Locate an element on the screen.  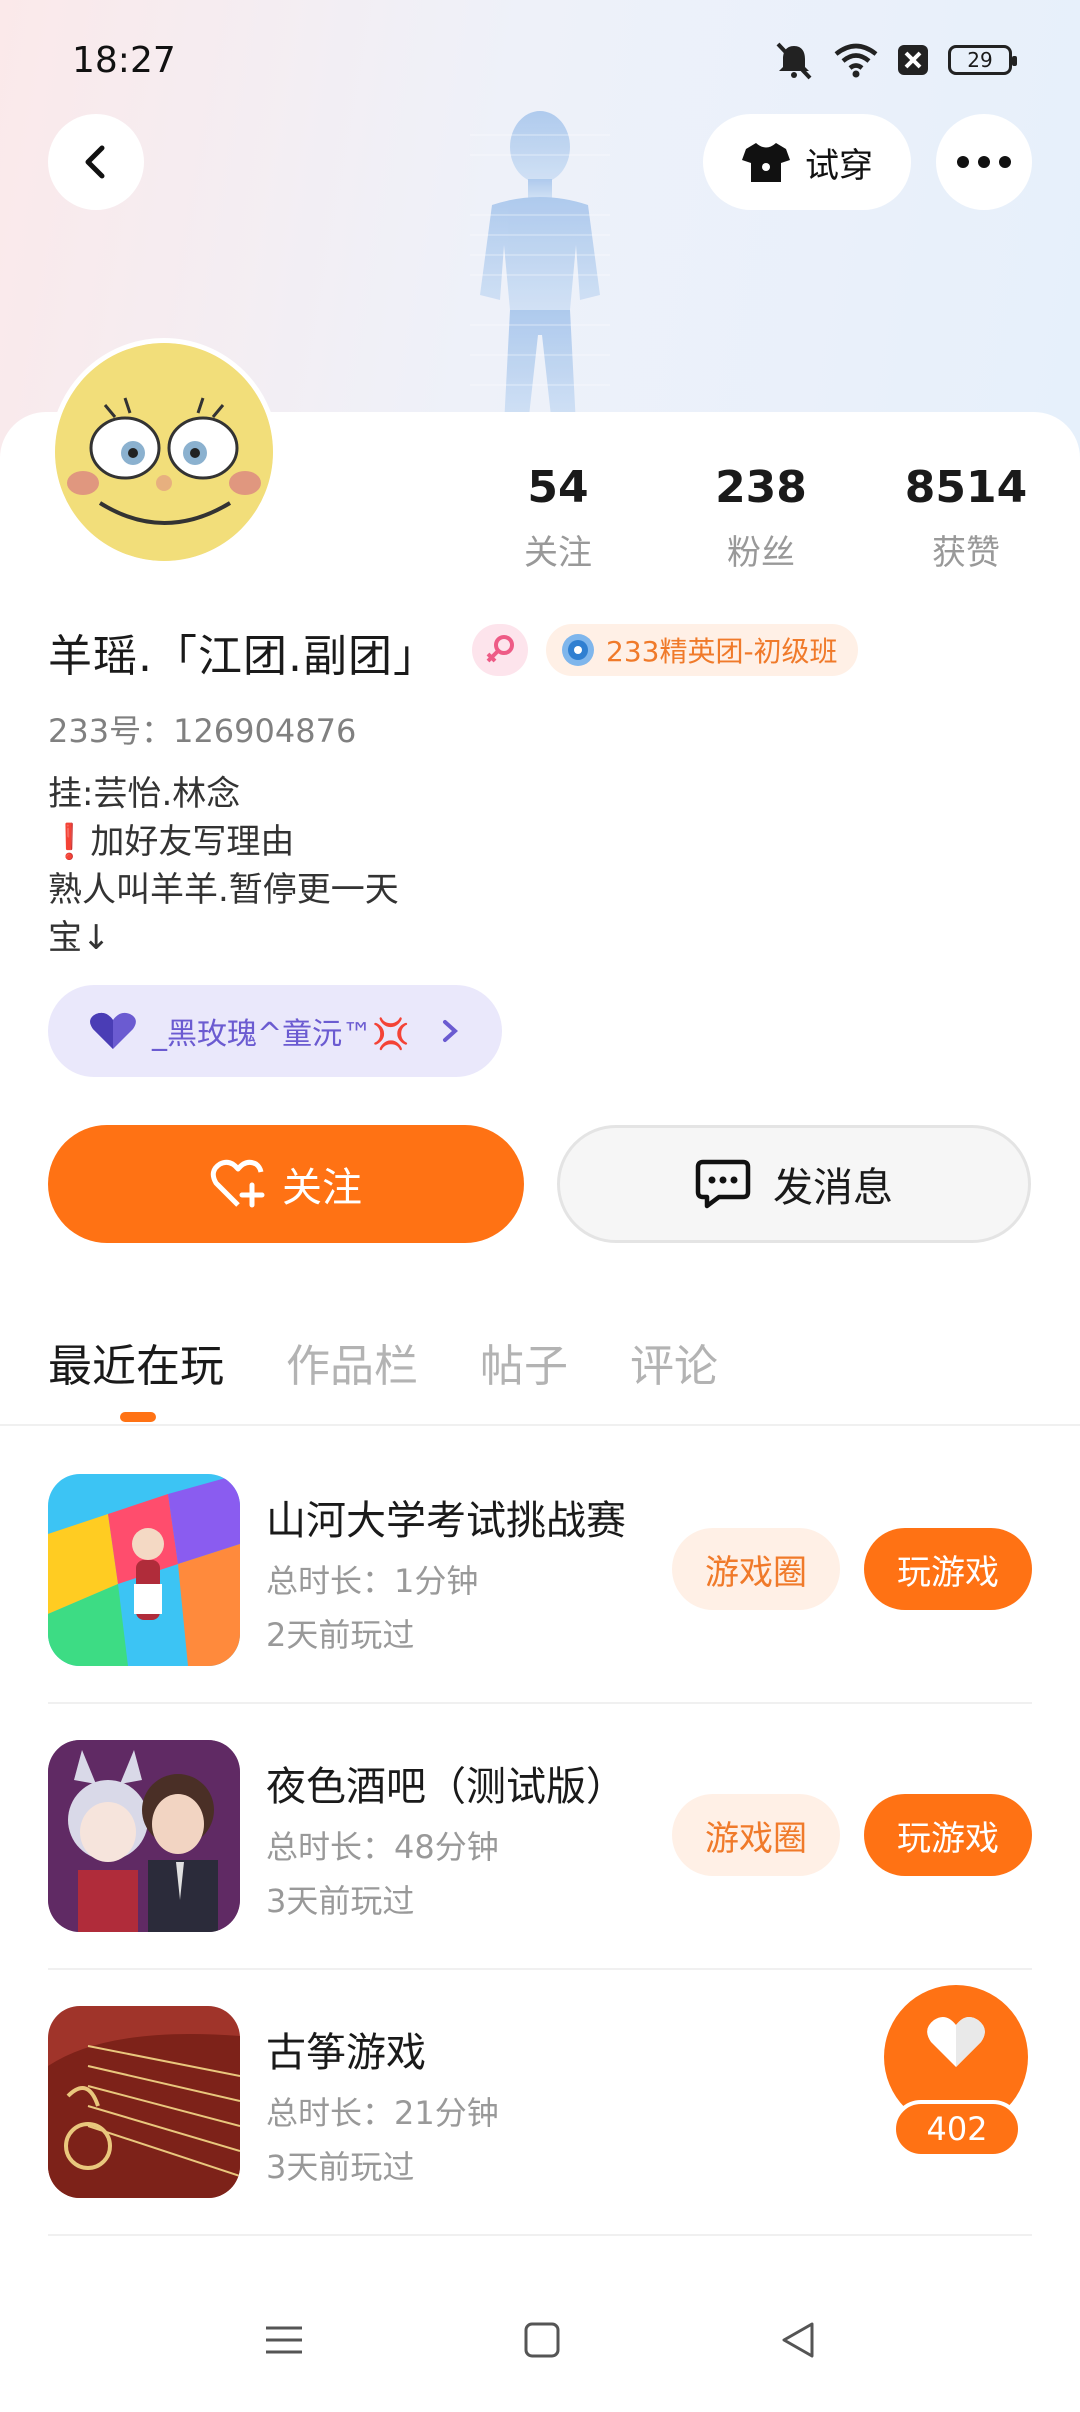
back-button is located at coordinates (96, 162).